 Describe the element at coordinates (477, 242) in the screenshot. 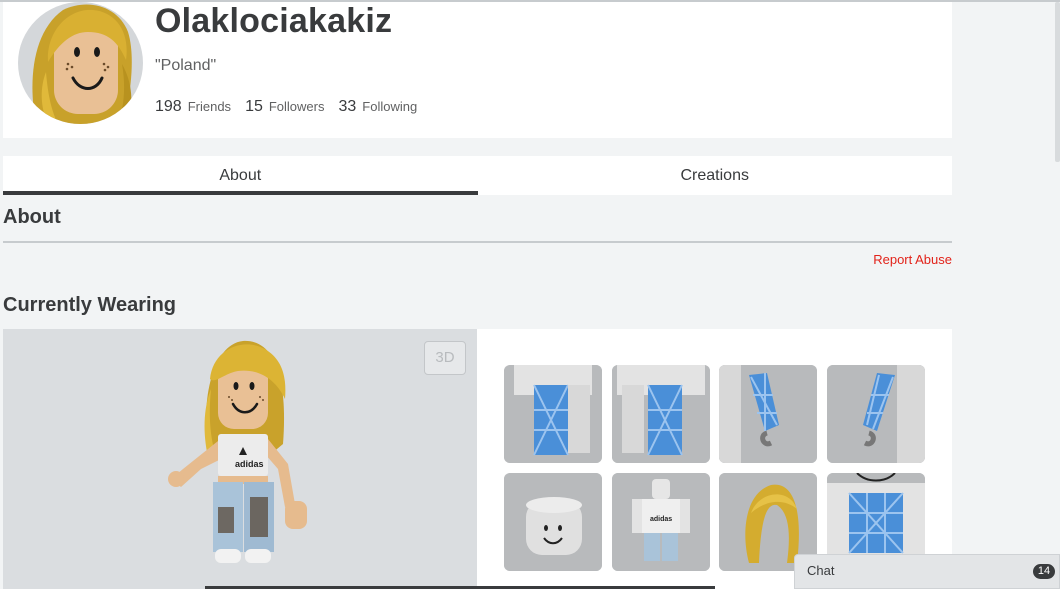

I see `about-divider` at that location.